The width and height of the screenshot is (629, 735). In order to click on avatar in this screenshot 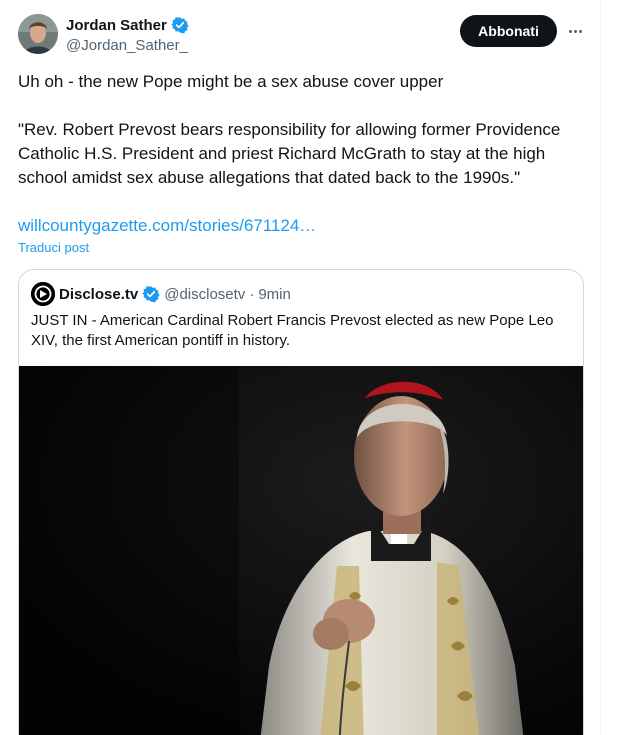, I will do `click(38, 34)`.